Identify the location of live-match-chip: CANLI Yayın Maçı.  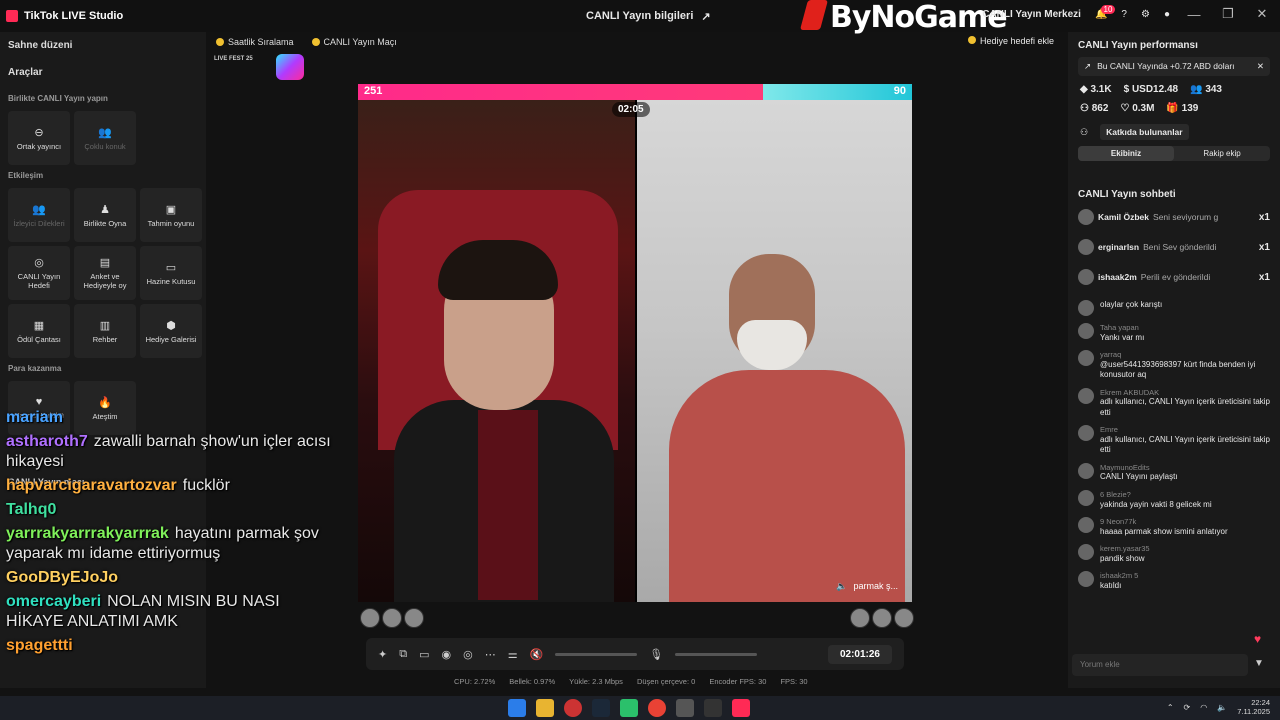
(354, 42).